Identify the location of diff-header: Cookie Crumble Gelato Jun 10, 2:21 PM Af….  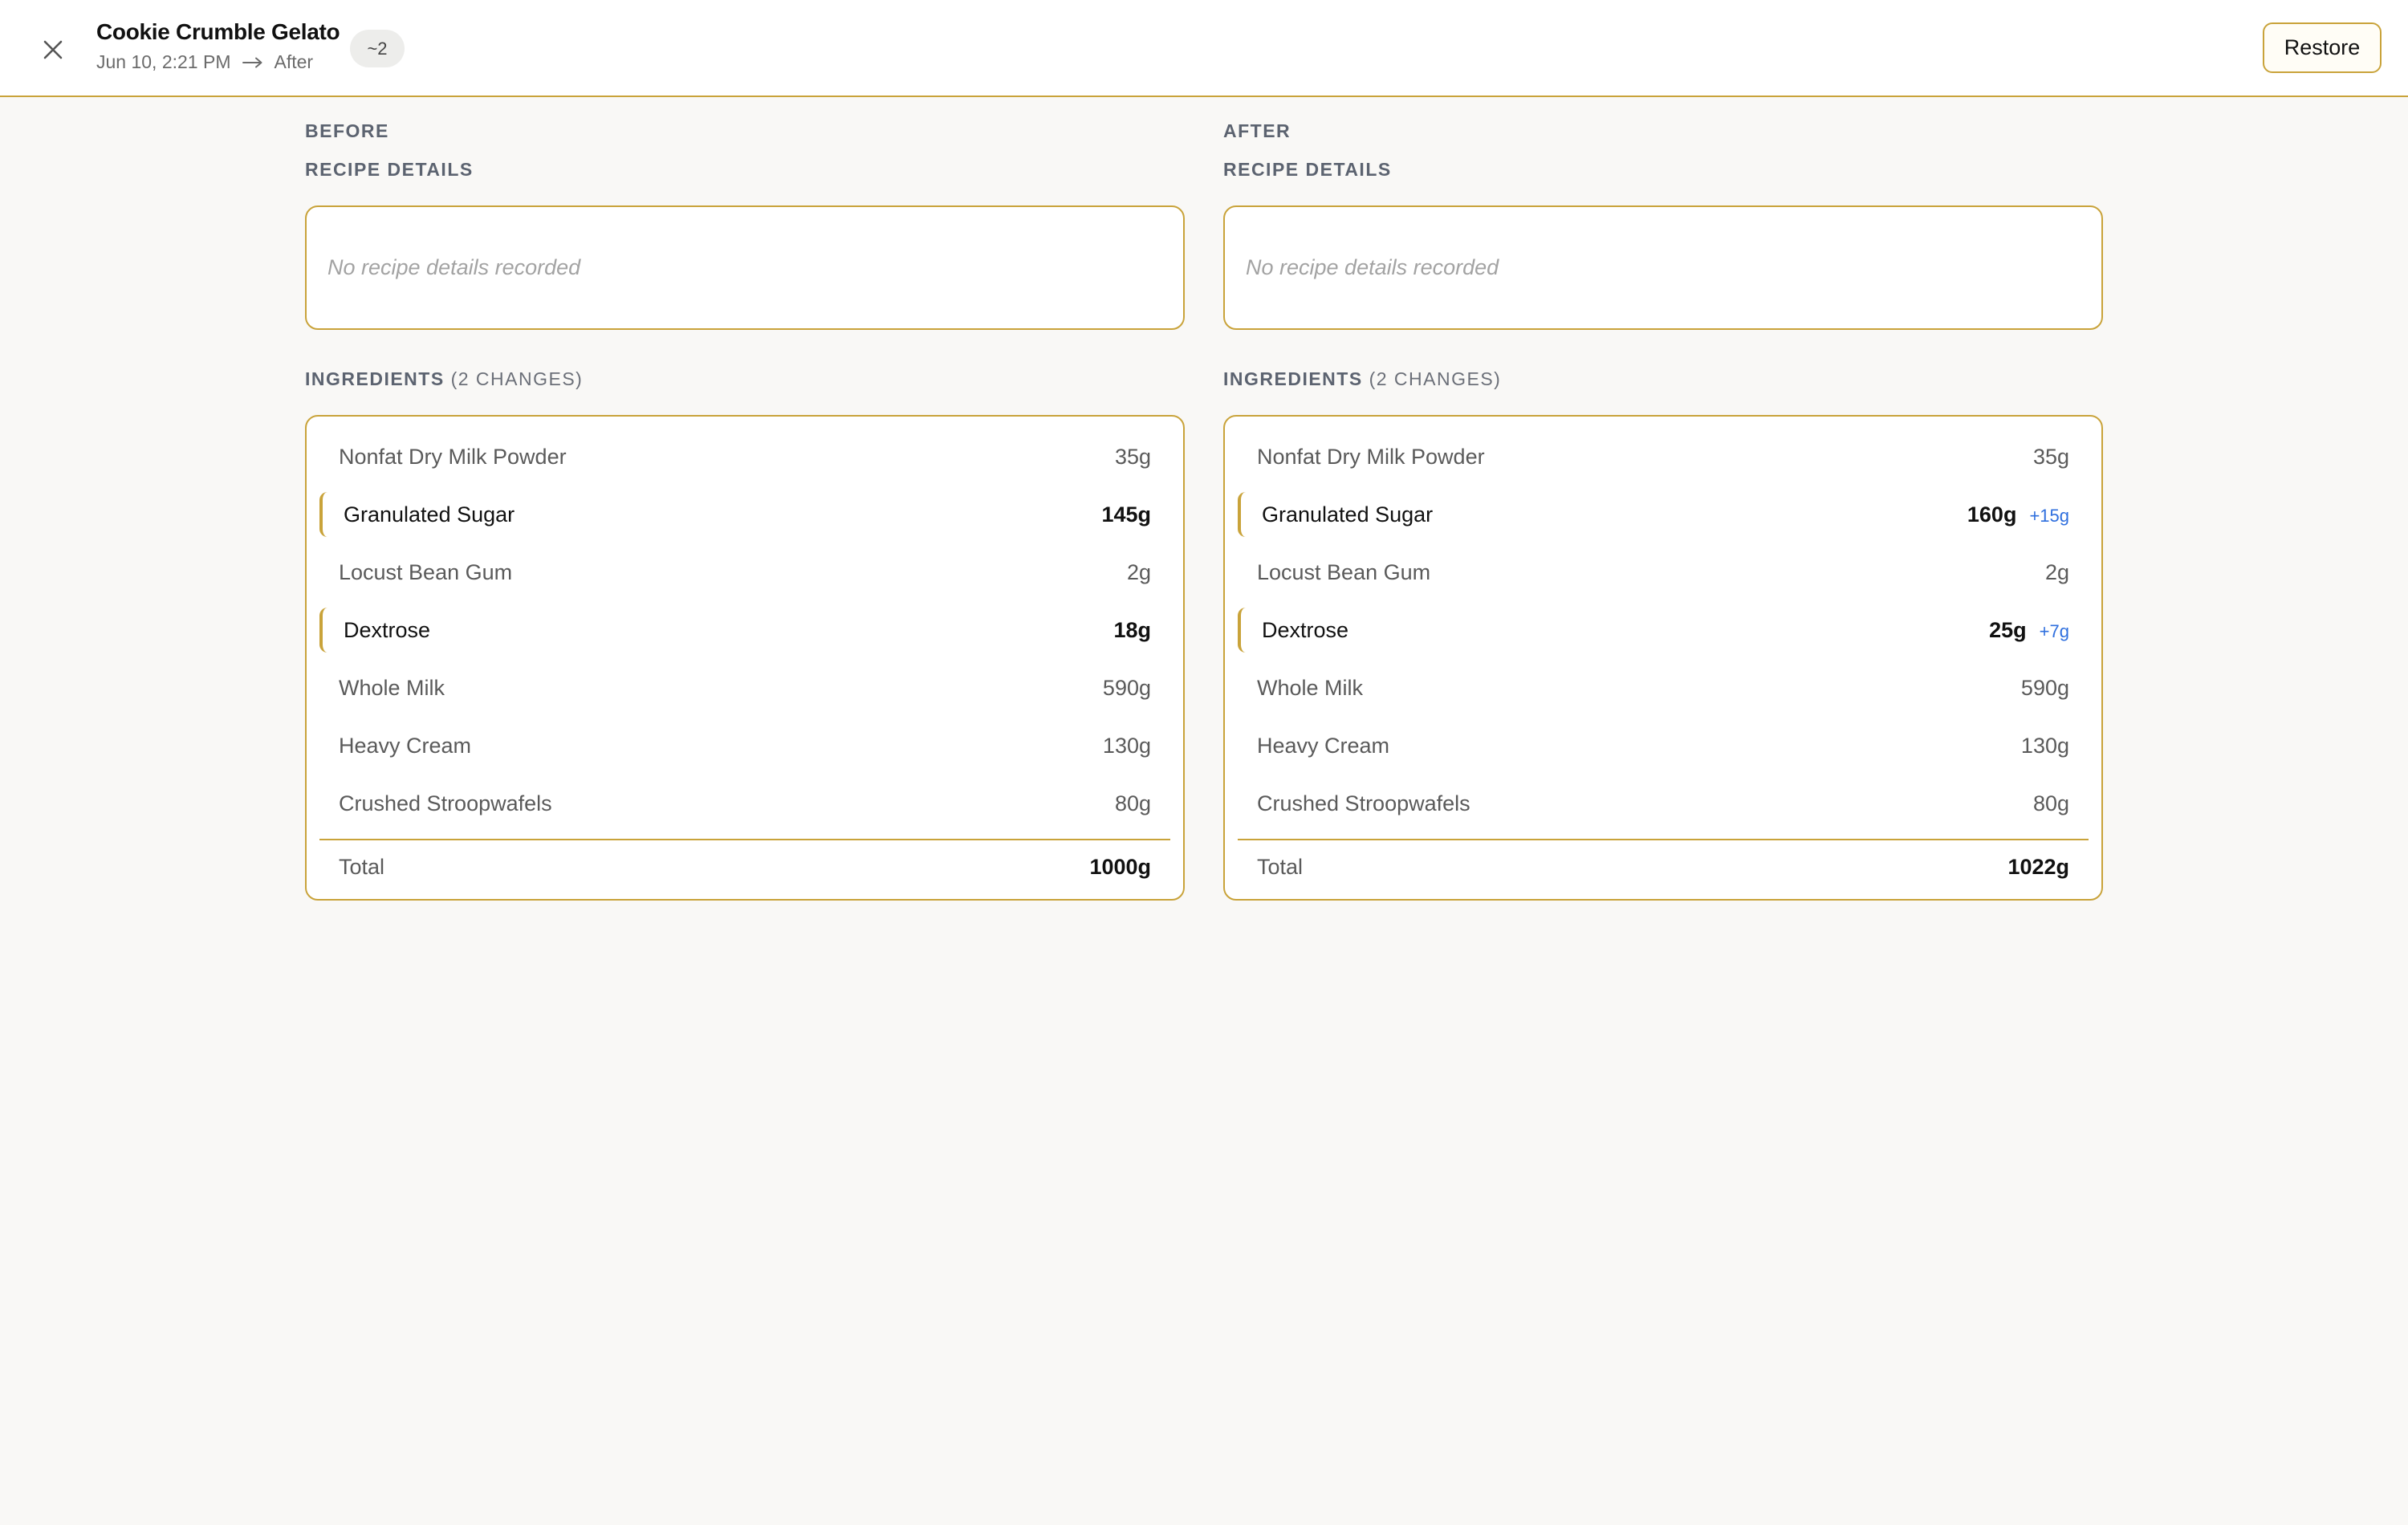
(1204, 49).